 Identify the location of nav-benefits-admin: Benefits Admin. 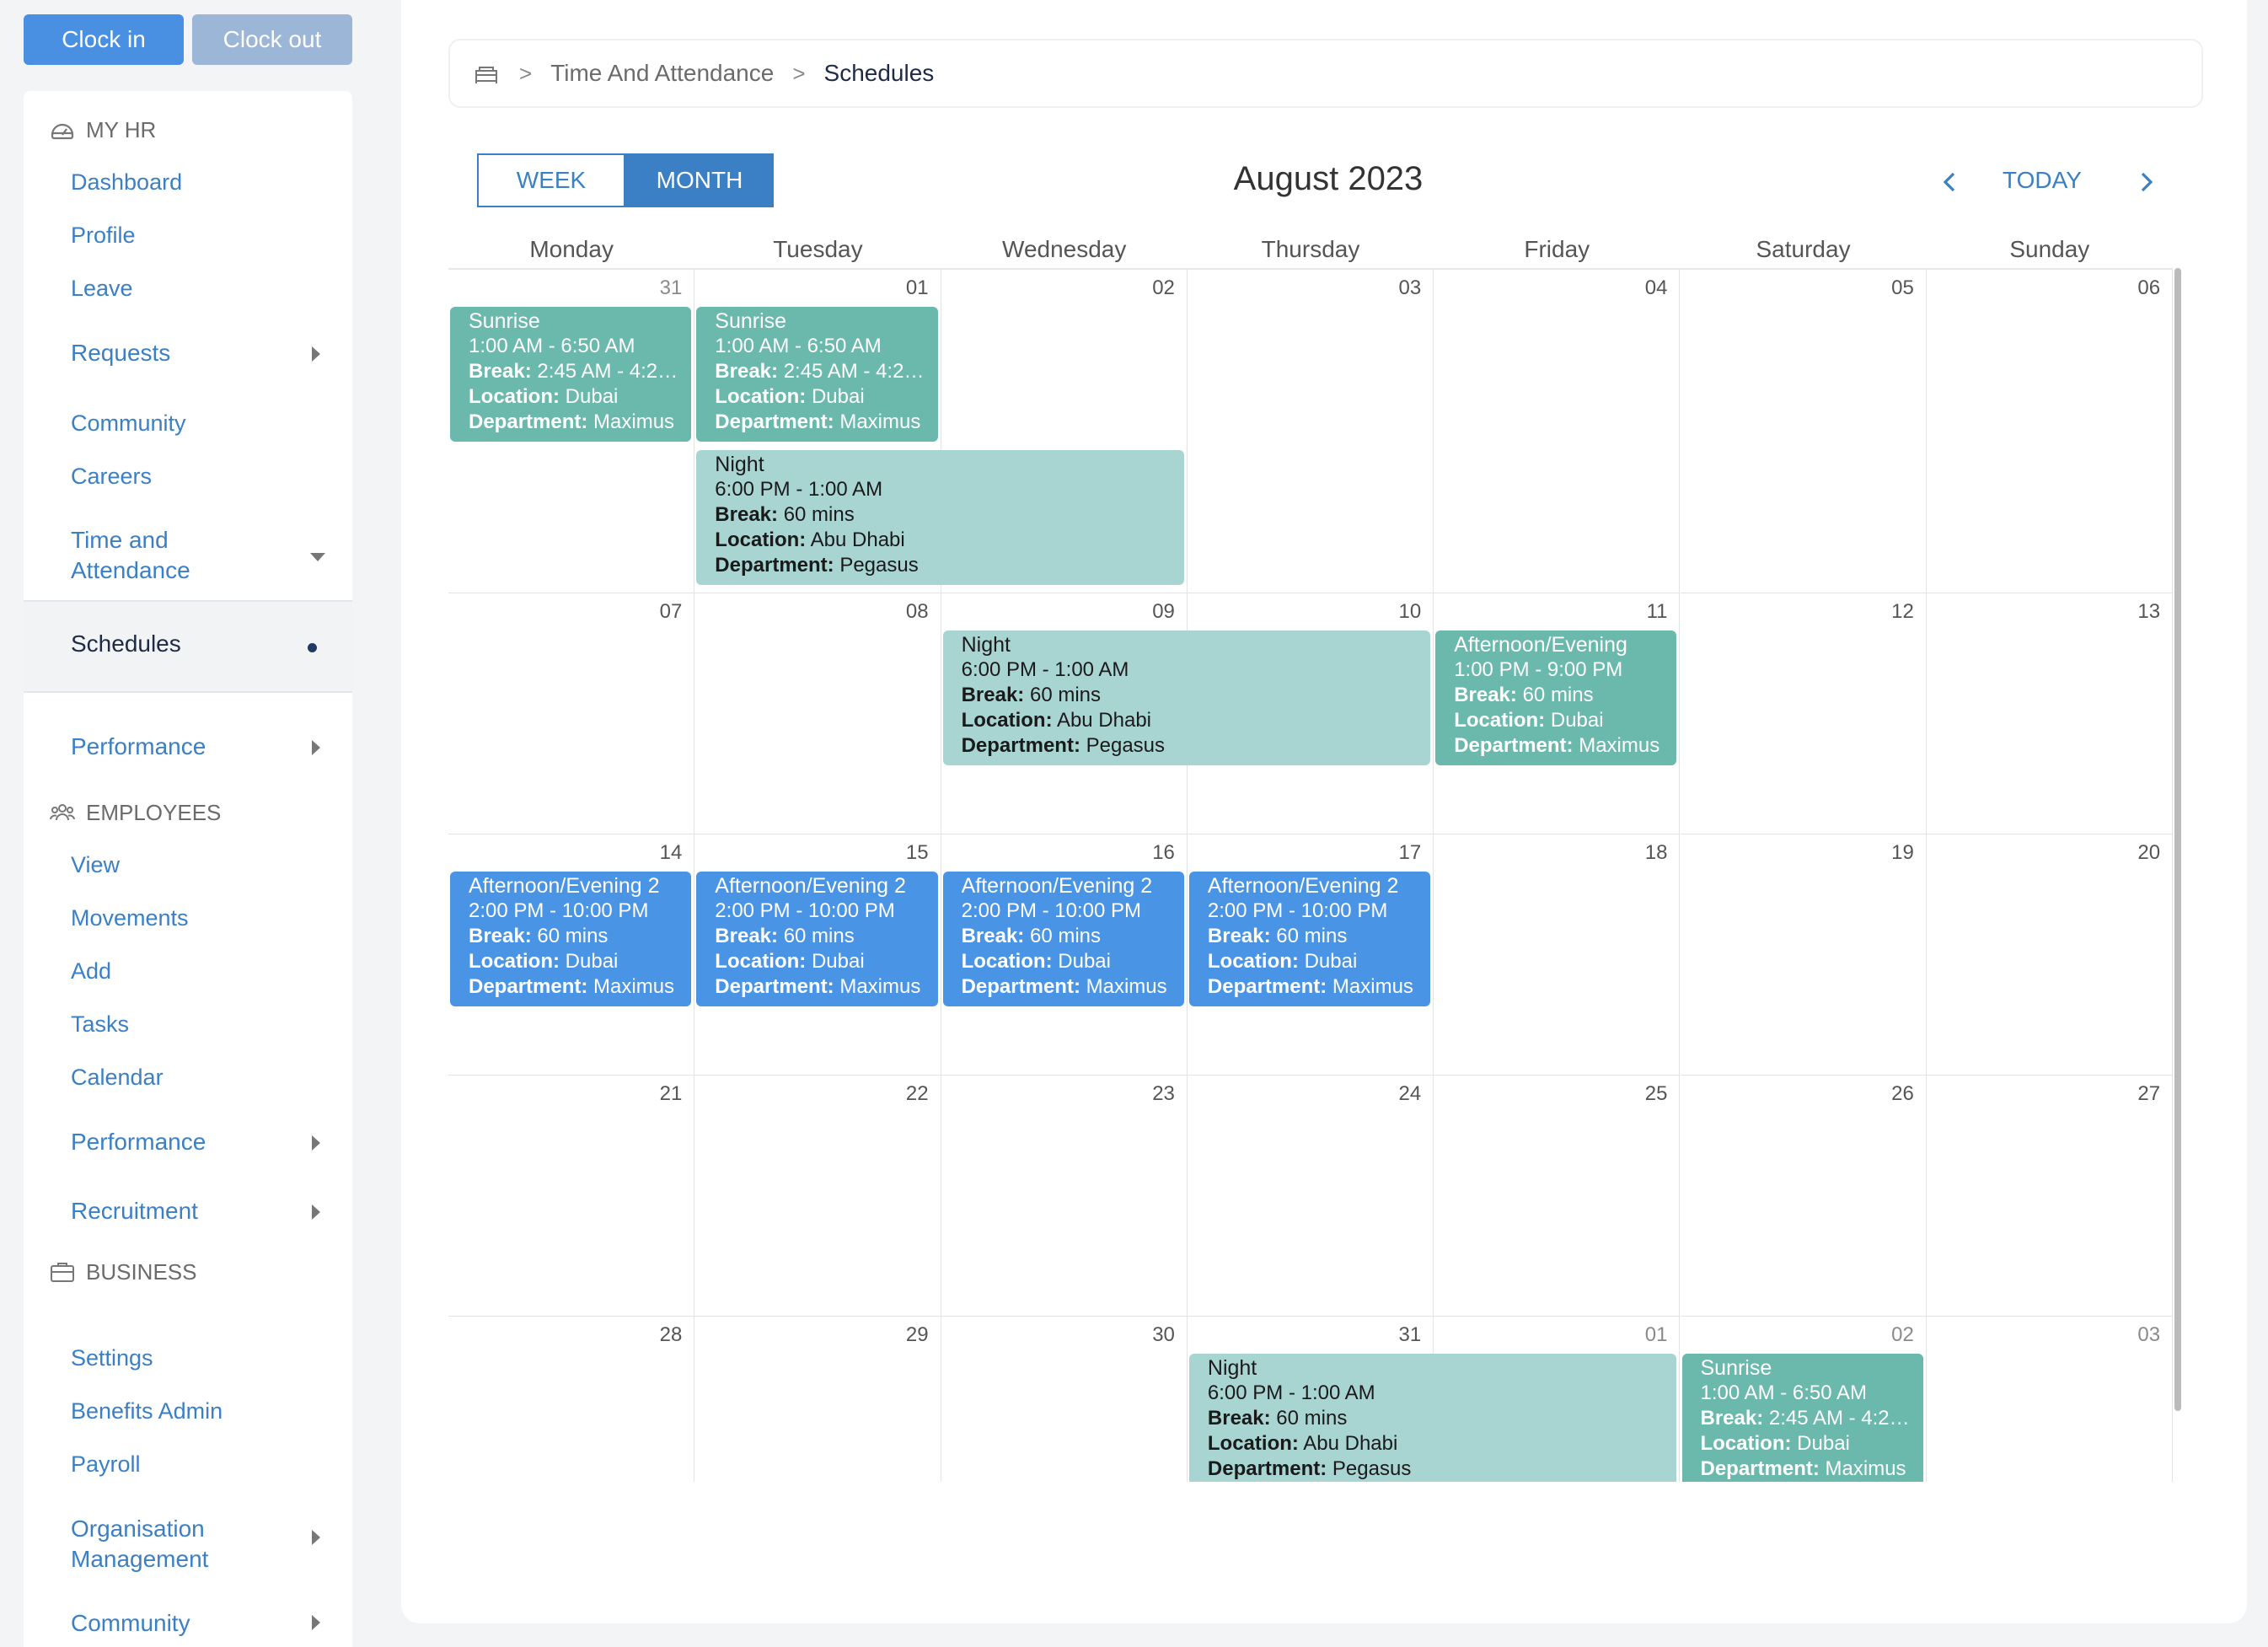
(147, 1411).